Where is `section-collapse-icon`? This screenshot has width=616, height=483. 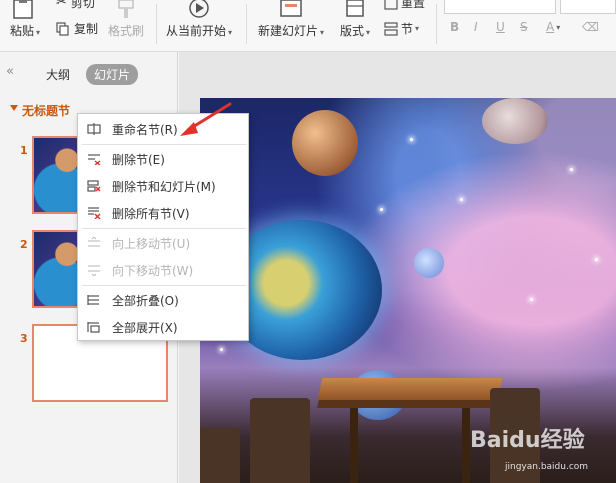 section-collapse-icon is located at coordinates (14, 108).